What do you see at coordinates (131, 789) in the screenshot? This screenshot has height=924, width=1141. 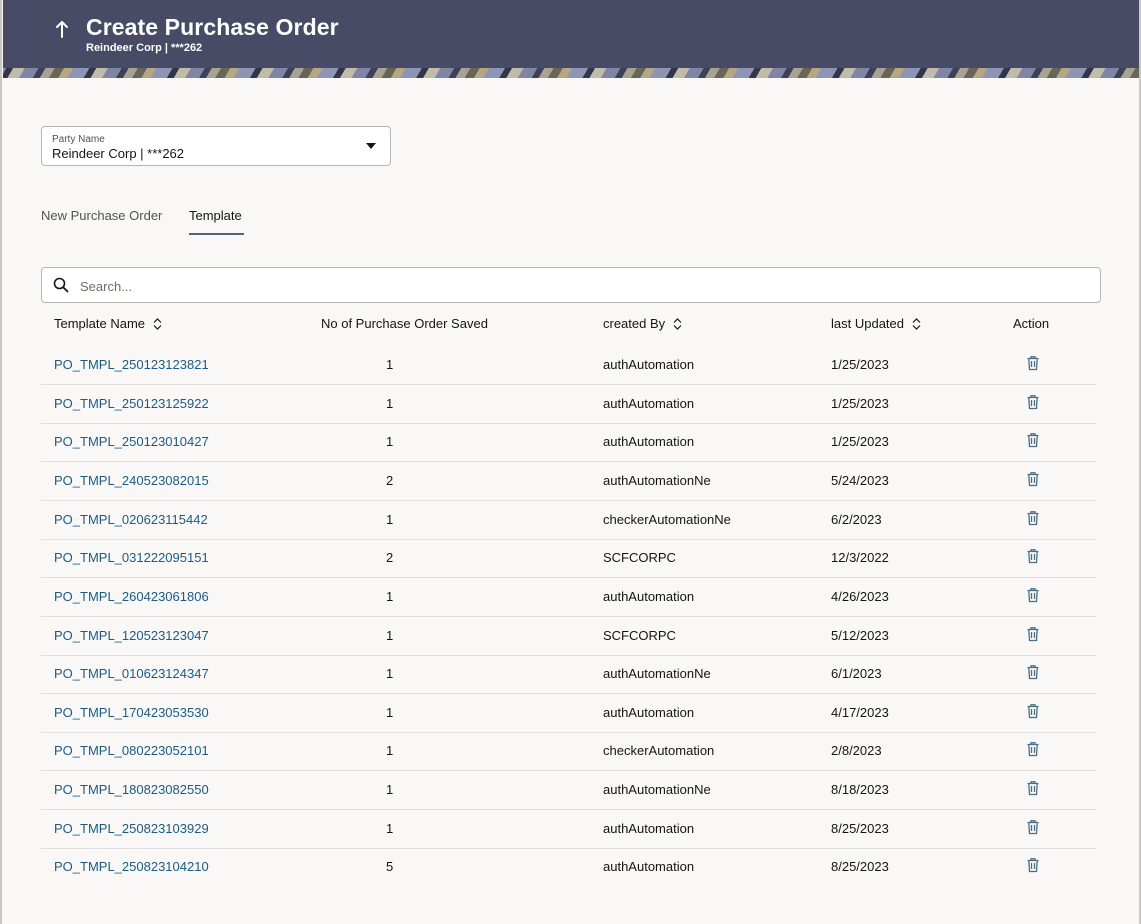 I see `template-name-link: PO_TMPL_180823082550` at bounding box center [131, 789].